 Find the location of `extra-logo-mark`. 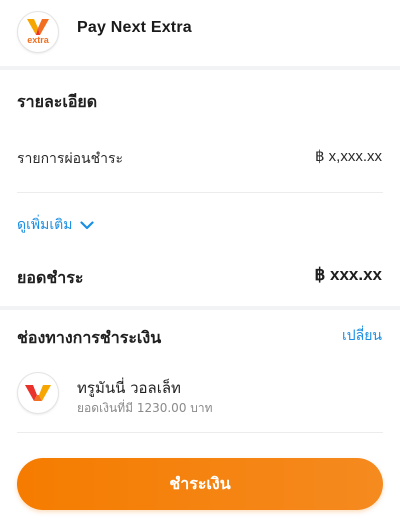

extra-logo-mark is located at coordinates (38, 27).